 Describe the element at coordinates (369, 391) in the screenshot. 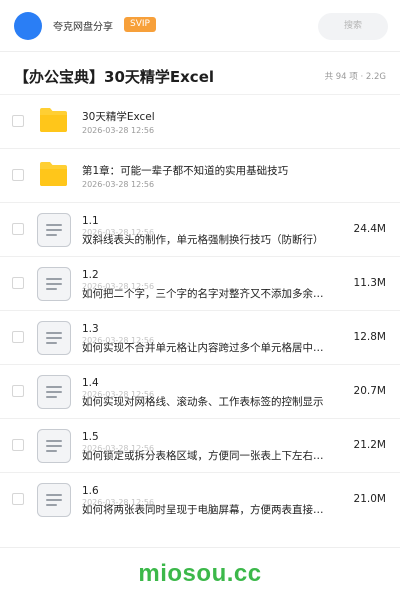

I see `file-size: 20.7M` at that location.